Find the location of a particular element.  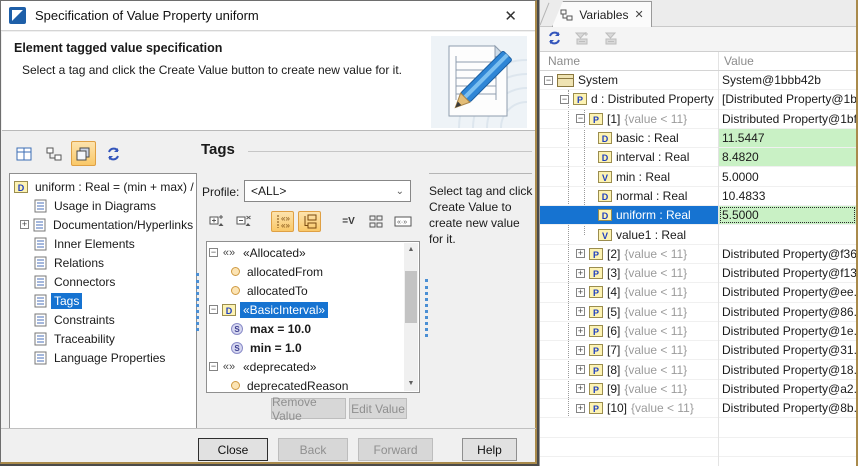

tag-allocatedTo: allocatedTo is located at coordinates (306, 290).